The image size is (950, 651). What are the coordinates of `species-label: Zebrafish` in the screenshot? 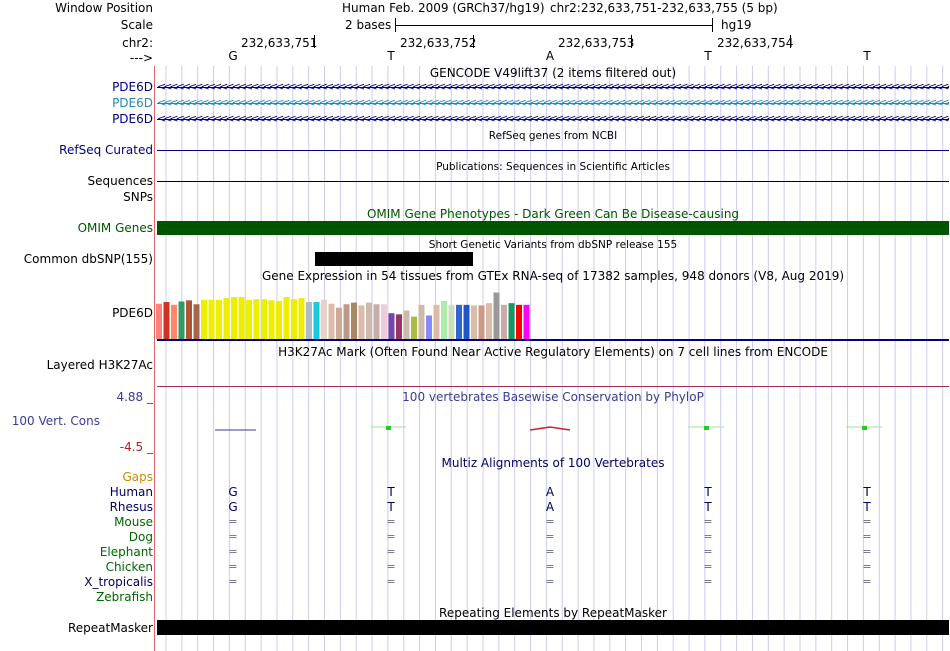 It's located at (124, 597).